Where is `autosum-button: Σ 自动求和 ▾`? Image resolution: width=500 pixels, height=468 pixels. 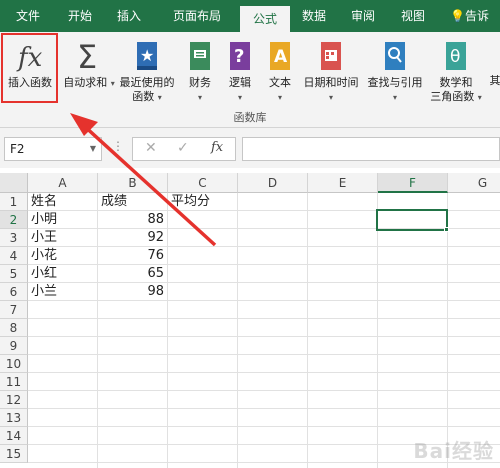
autosum-button: Σ 自动求和 ▾ is located at coordinates (89, 64).